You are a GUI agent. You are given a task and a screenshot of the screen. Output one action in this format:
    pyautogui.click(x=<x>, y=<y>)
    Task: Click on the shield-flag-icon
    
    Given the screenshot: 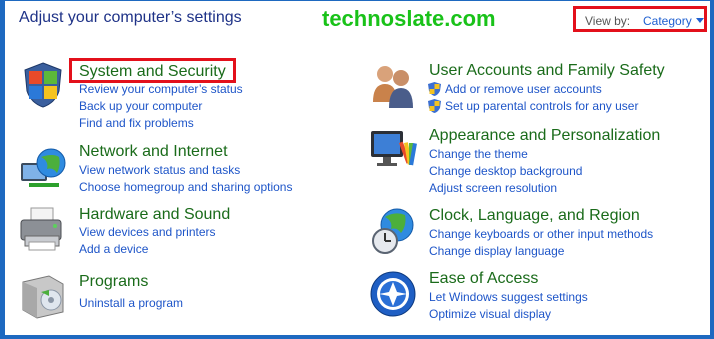 What is the action you would take?
    pyautogui.click(x=43, y=85)
    